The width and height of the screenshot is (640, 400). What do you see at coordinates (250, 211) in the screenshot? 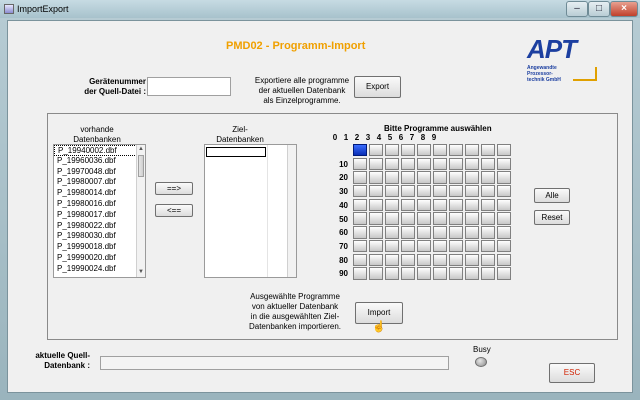
I see `target-database-list` at bounding box center [250, 211].